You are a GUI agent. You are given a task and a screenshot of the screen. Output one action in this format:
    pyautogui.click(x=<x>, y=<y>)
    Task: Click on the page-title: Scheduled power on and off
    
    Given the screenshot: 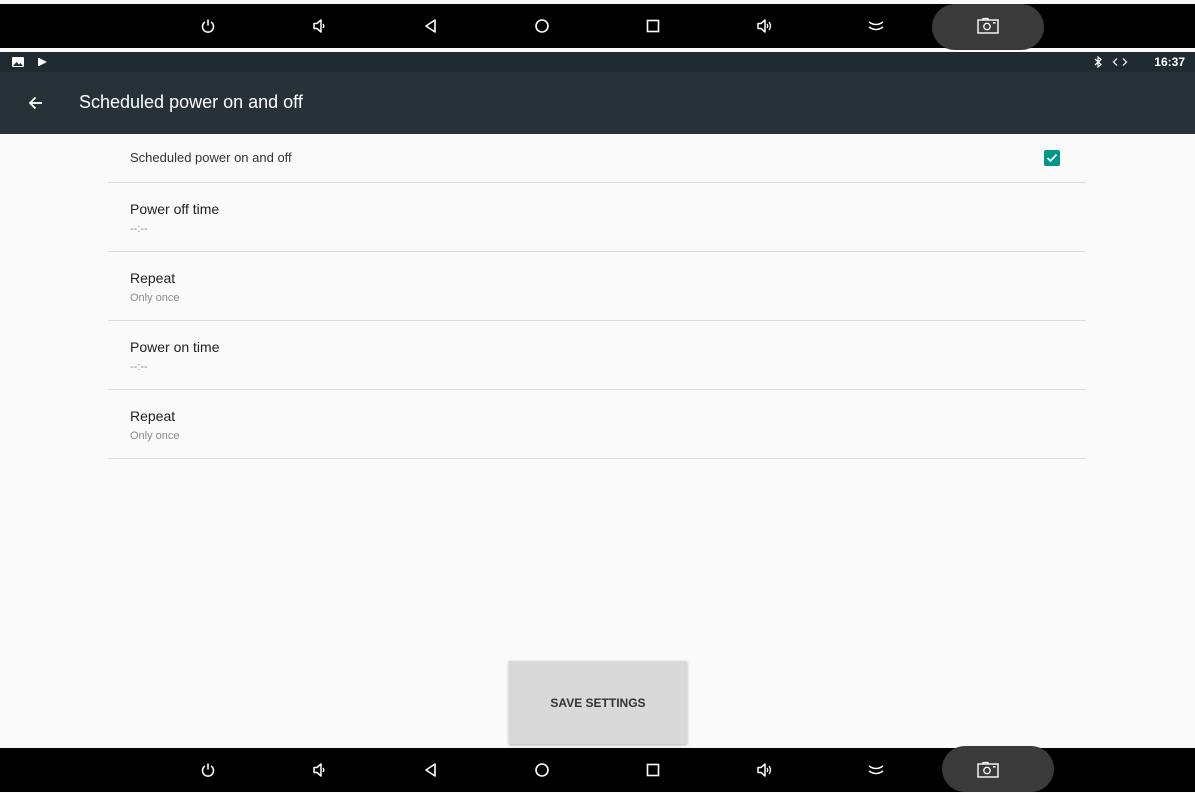 What is the action you would take?
    pyautogui.click(x=191, y=102)
    